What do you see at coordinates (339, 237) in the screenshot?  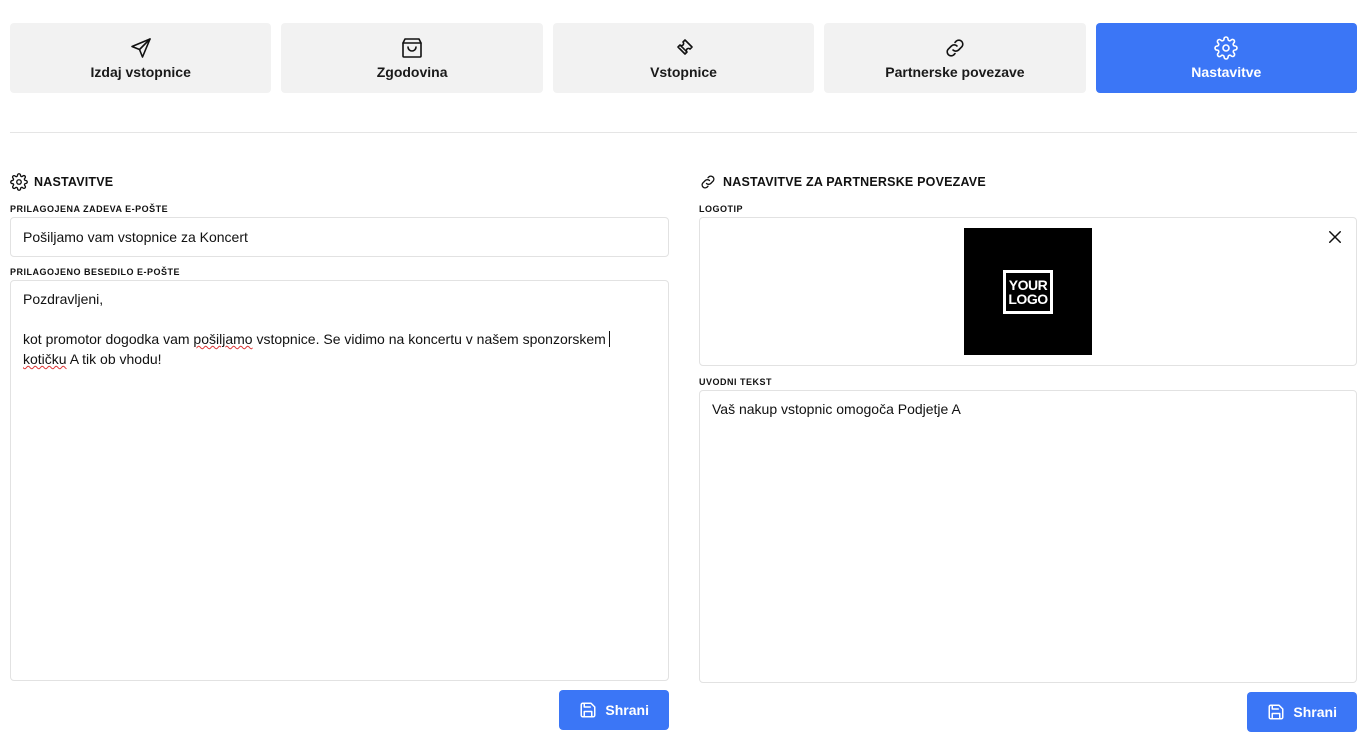 I see `email-subject-input` at bounding box center [339, 237].